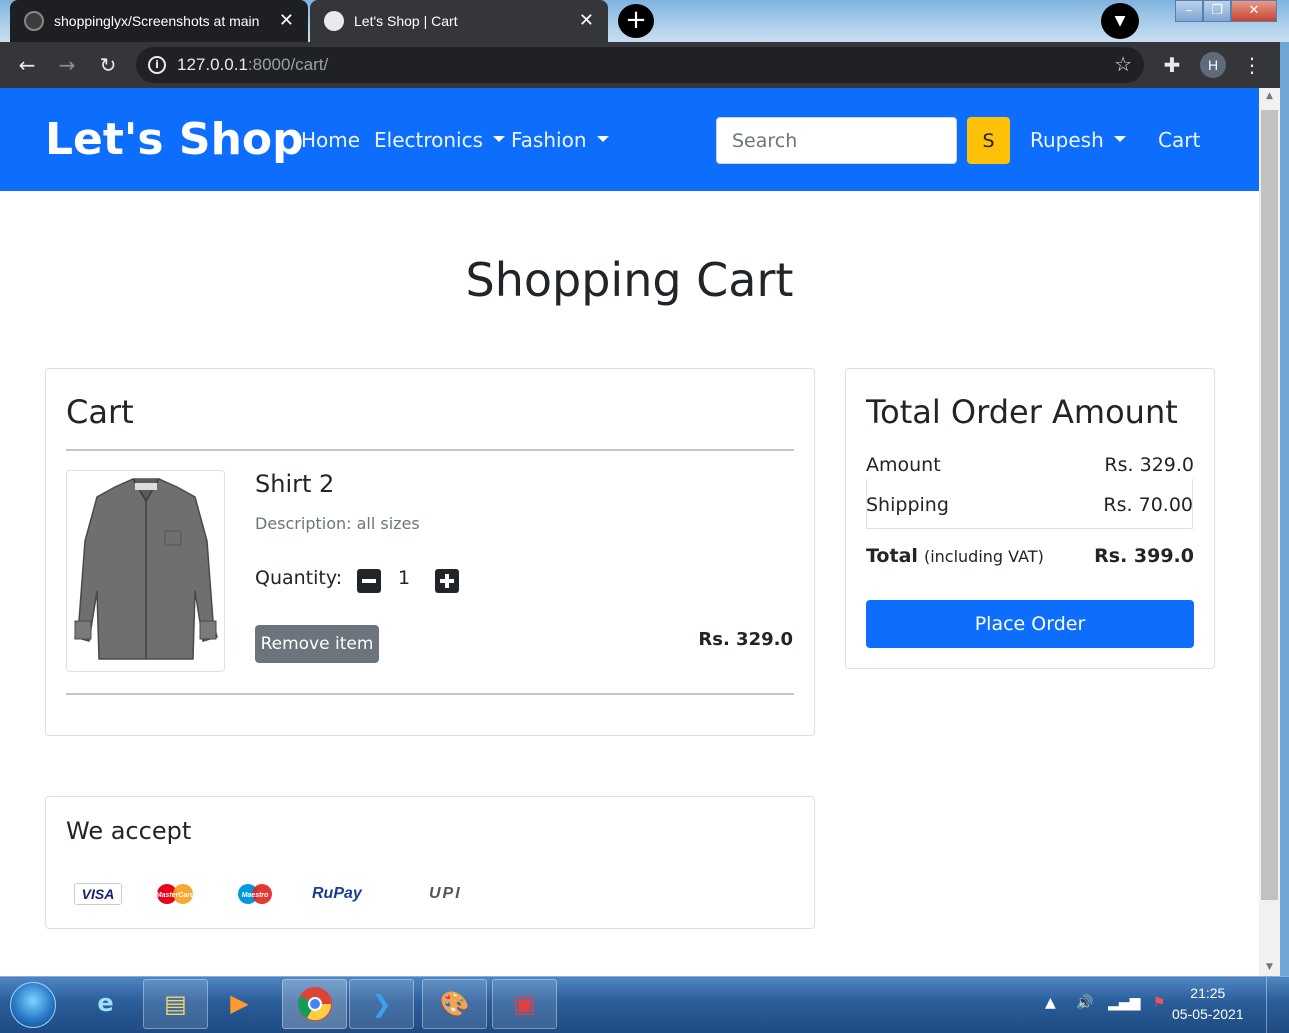  I want to click on nav-user-dropdown: Rupesh, so click(1078, 140).